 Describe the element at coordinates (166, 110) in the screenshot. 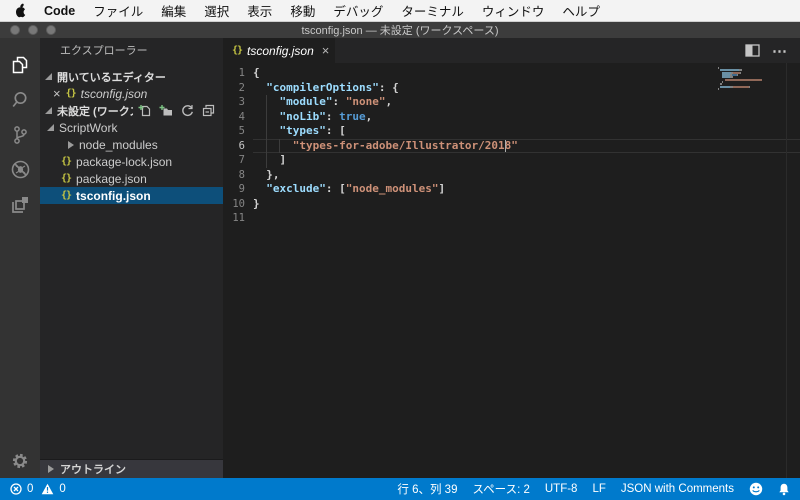

I see `new-folder-icon` at that location.